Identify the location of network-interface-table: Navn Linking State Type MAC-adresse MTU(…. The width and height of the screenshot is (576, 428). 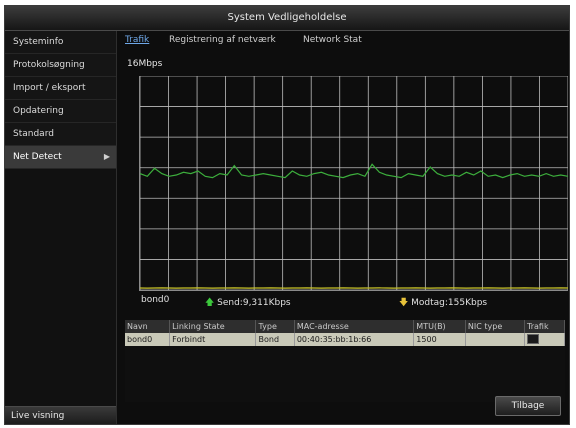
(345, 361).